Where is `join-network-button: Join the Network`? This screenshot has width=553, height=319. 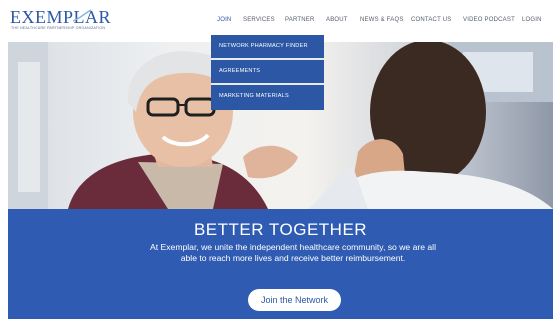 join-network-button: Join the Network is located at coordinates (294, 300).